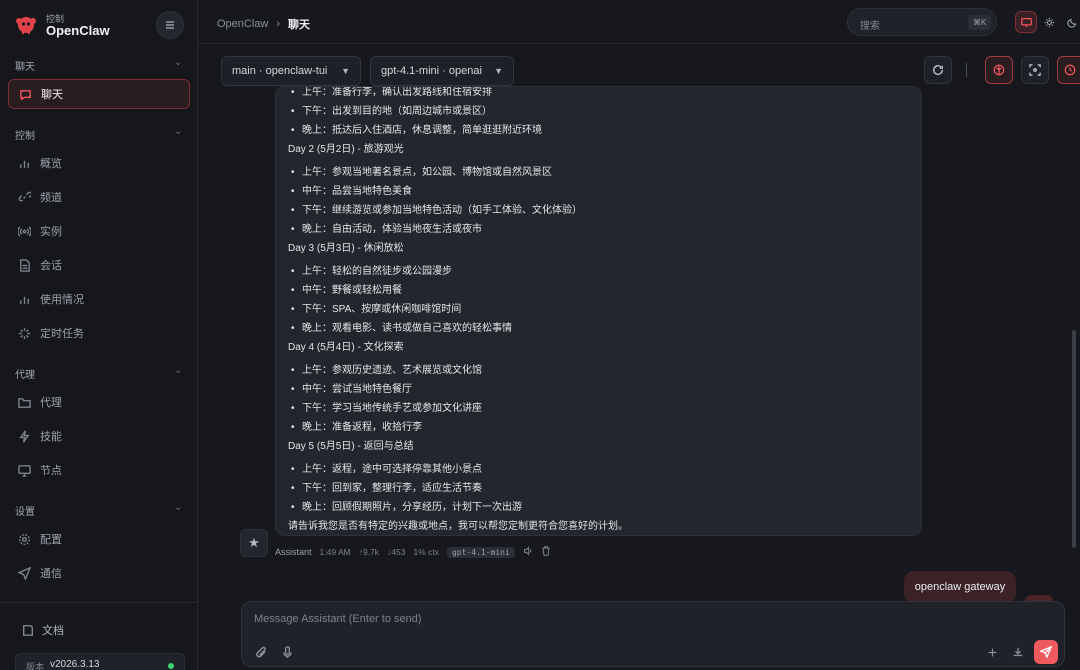 The height and width of the screenshot is (670, 1080). What do you see at coordinates (99, 94) in the screenshot?
I see `sidebar-item-chat: 聊天` at bounding box center [99, 94].